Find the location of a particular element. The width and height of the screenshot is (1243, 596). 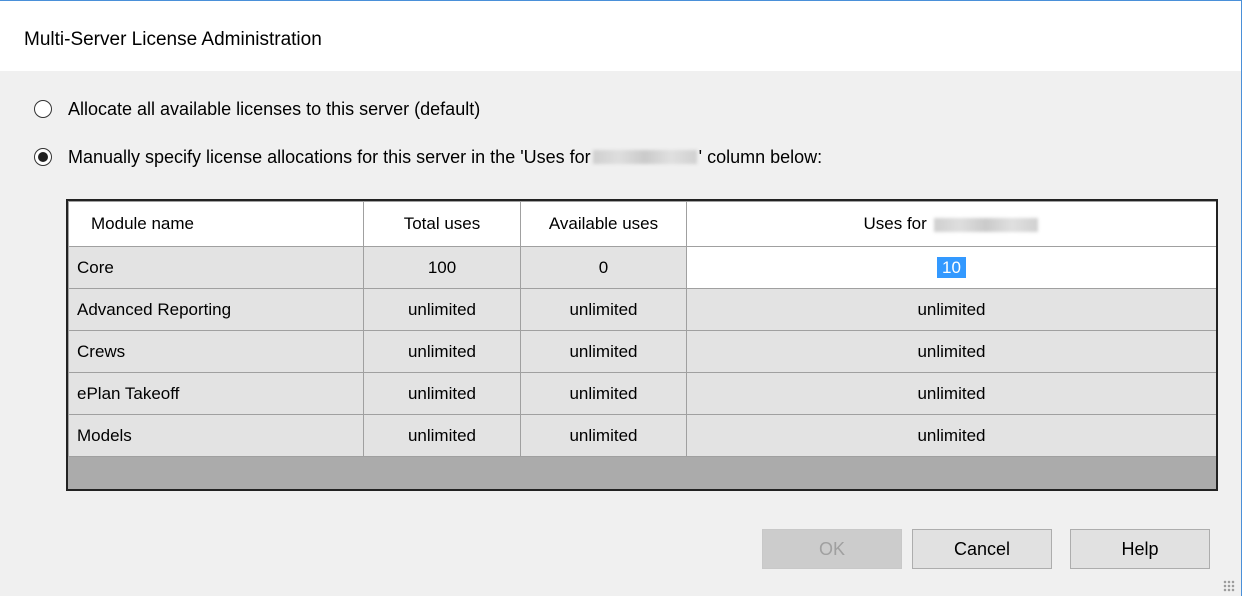

col-header-module-name: Module name is located at coordinates (216, 224).